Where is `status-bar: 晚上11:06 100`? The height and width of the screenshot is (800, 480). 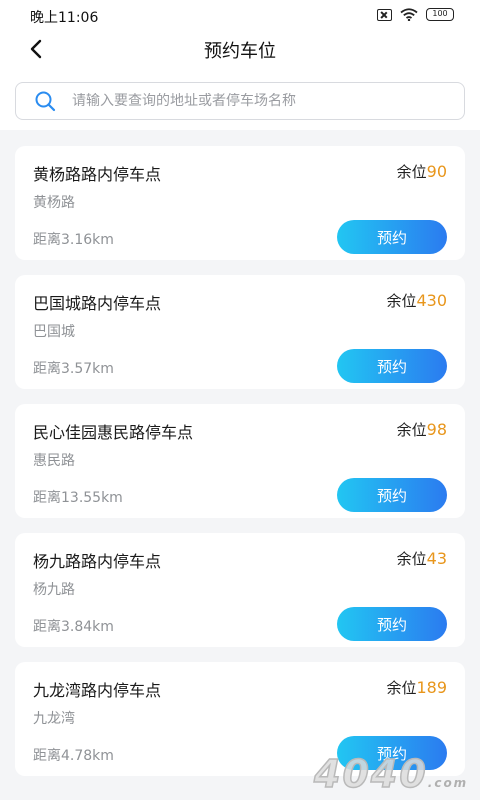 status-bar: 晚上11:06 100 is located at coordinates (240, 16).